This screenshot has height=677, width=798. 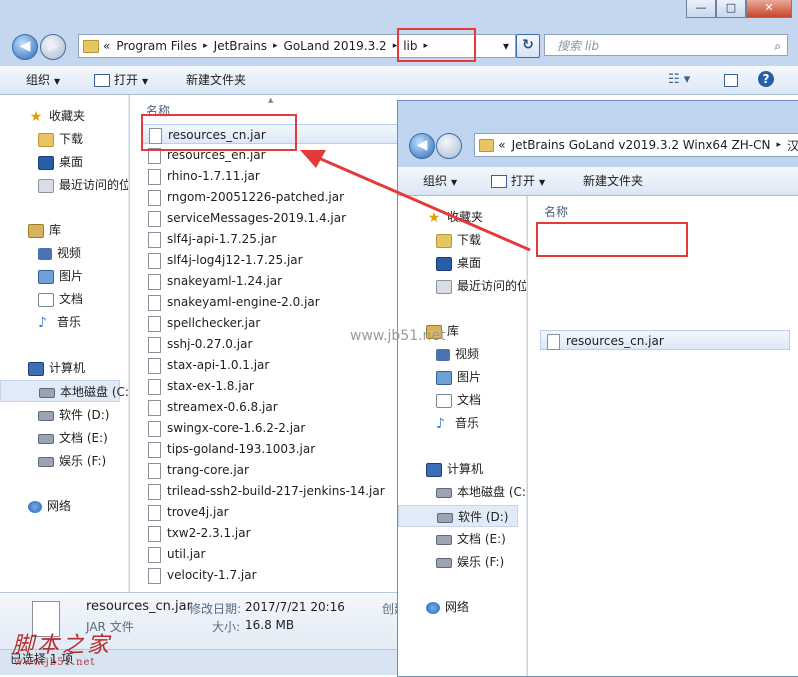 I want to click on nav-item-label: 下载, so click(x=469, y=240).